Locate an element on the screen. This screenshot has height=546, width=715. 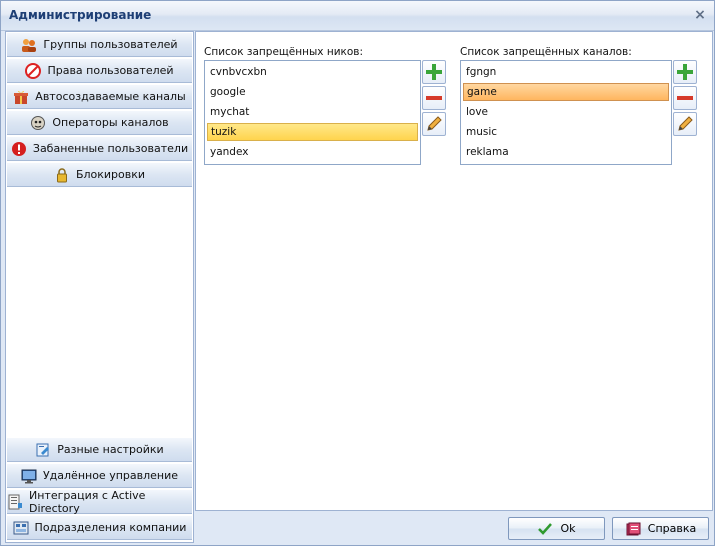
remove-channel-button is located at coordinates (685, 98).